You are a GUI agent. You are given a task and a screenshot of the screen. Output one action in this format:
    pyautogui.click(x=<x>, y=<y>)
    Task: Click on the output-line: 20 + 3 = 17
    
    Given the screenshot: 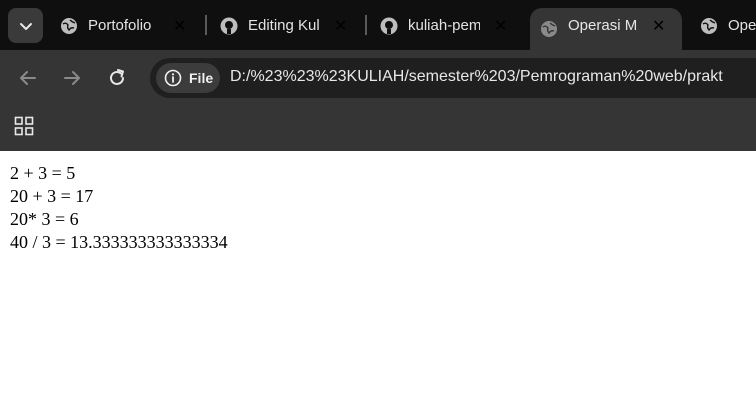 What is the action you would take?
    pyautogui.click(x=52, y=196)
    